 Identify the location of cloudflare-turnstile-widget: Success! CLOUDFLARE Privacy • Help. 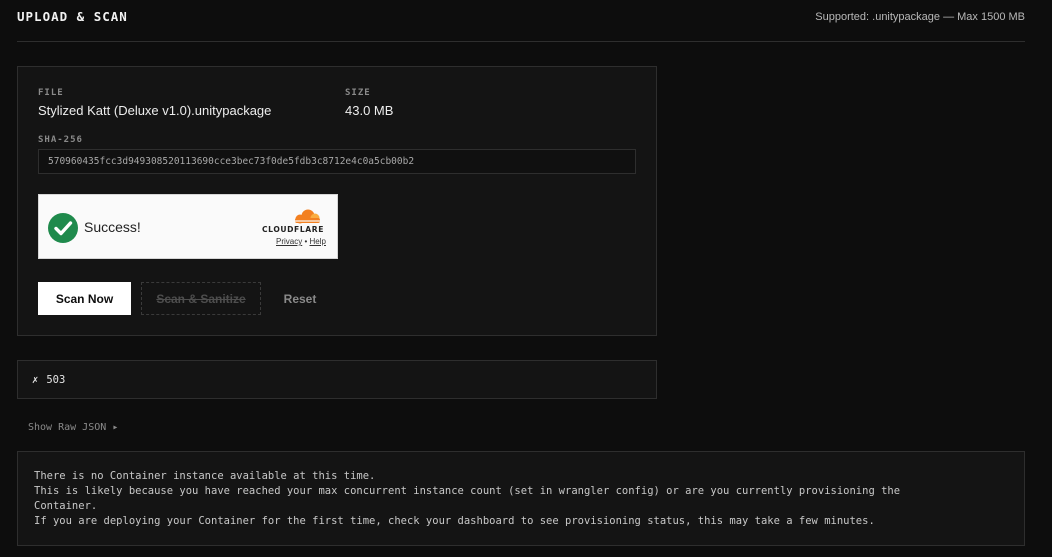
(188, 226).